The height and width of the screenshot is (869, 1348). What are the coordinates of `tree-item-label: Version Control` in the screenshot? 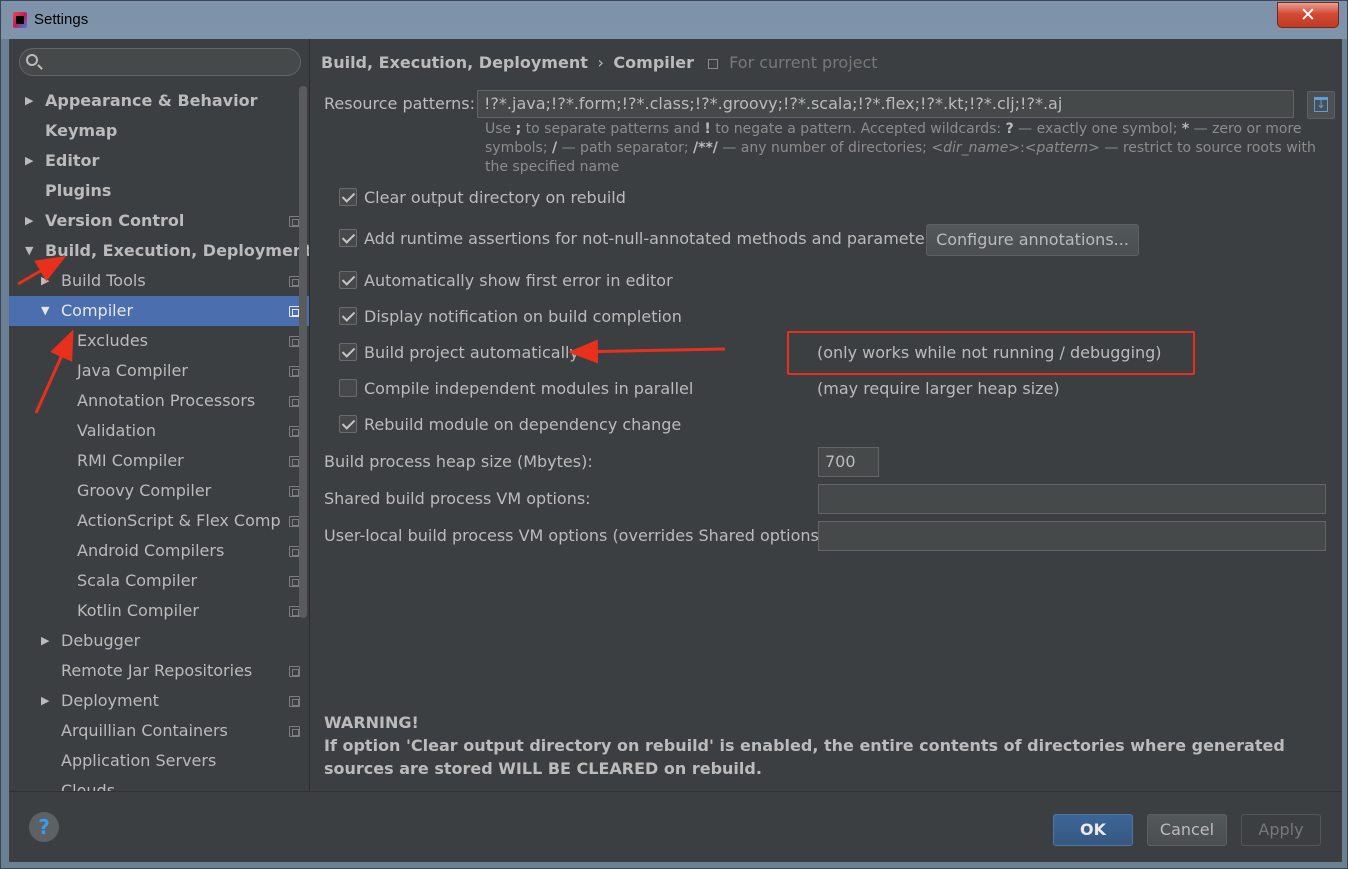 It's located at (115, 220).